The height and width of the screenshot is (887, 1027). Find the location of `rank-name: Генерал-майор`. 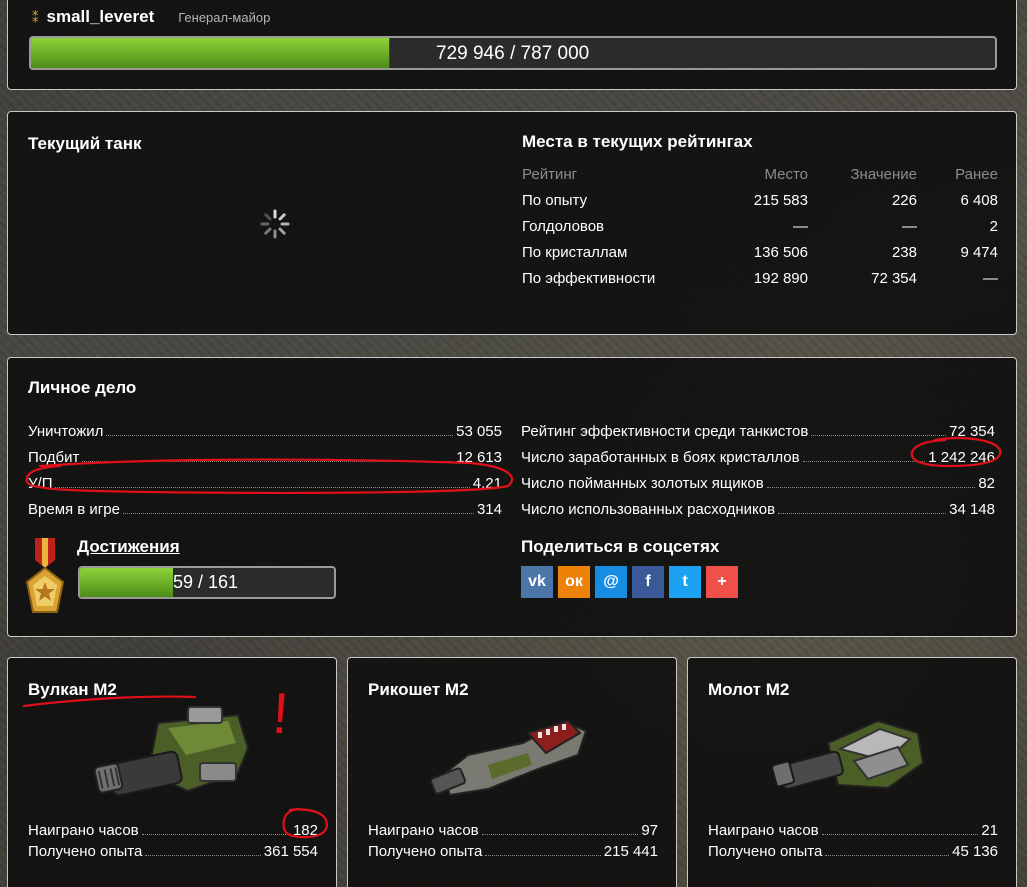

rank-name: Генерал-майор is located at coordinates (224, 17).